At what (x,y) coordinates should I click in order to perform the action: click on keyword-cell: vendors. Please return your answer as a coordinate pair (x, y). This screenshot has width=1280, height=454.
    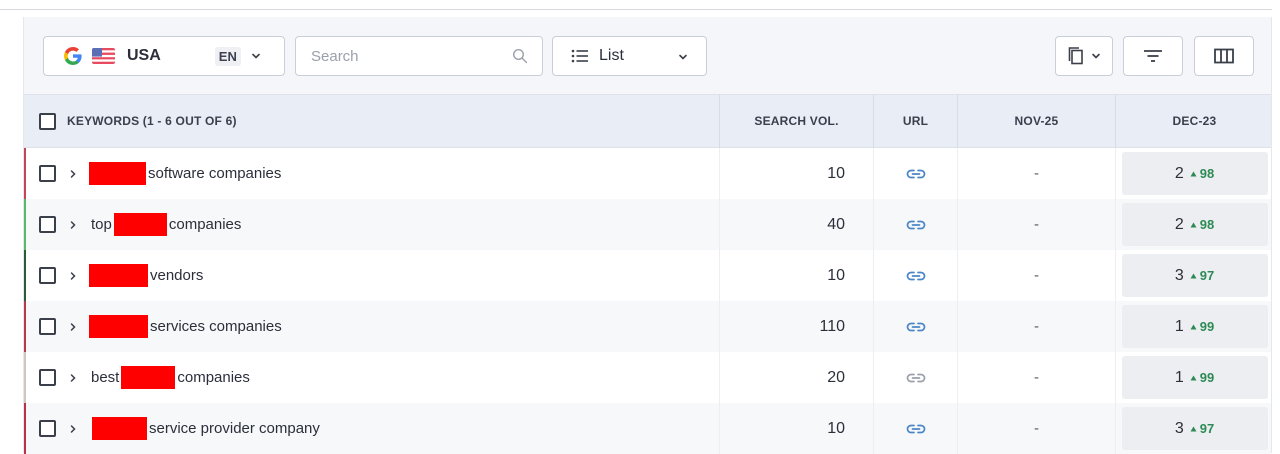
    Looking at the image, I should click on (371, 275).